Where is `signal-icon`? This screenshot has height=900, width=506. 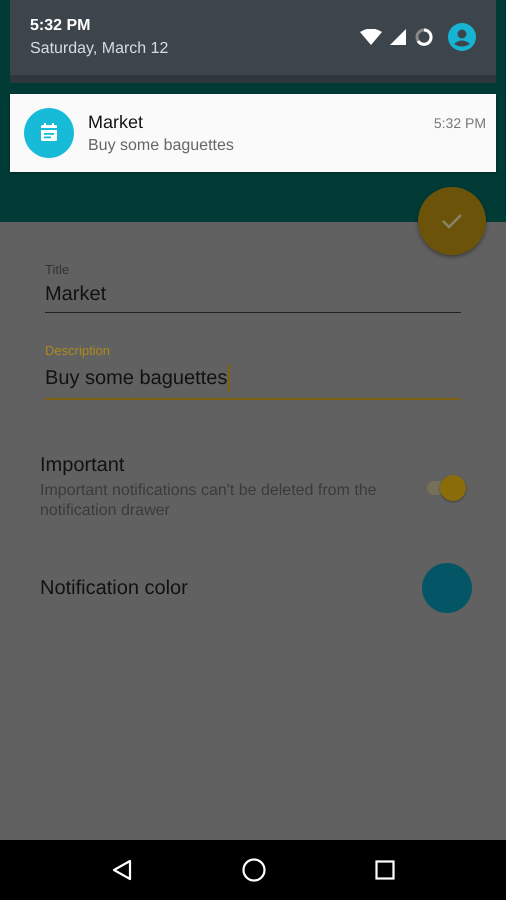 signal-icon is located at coordinates (398, 36).